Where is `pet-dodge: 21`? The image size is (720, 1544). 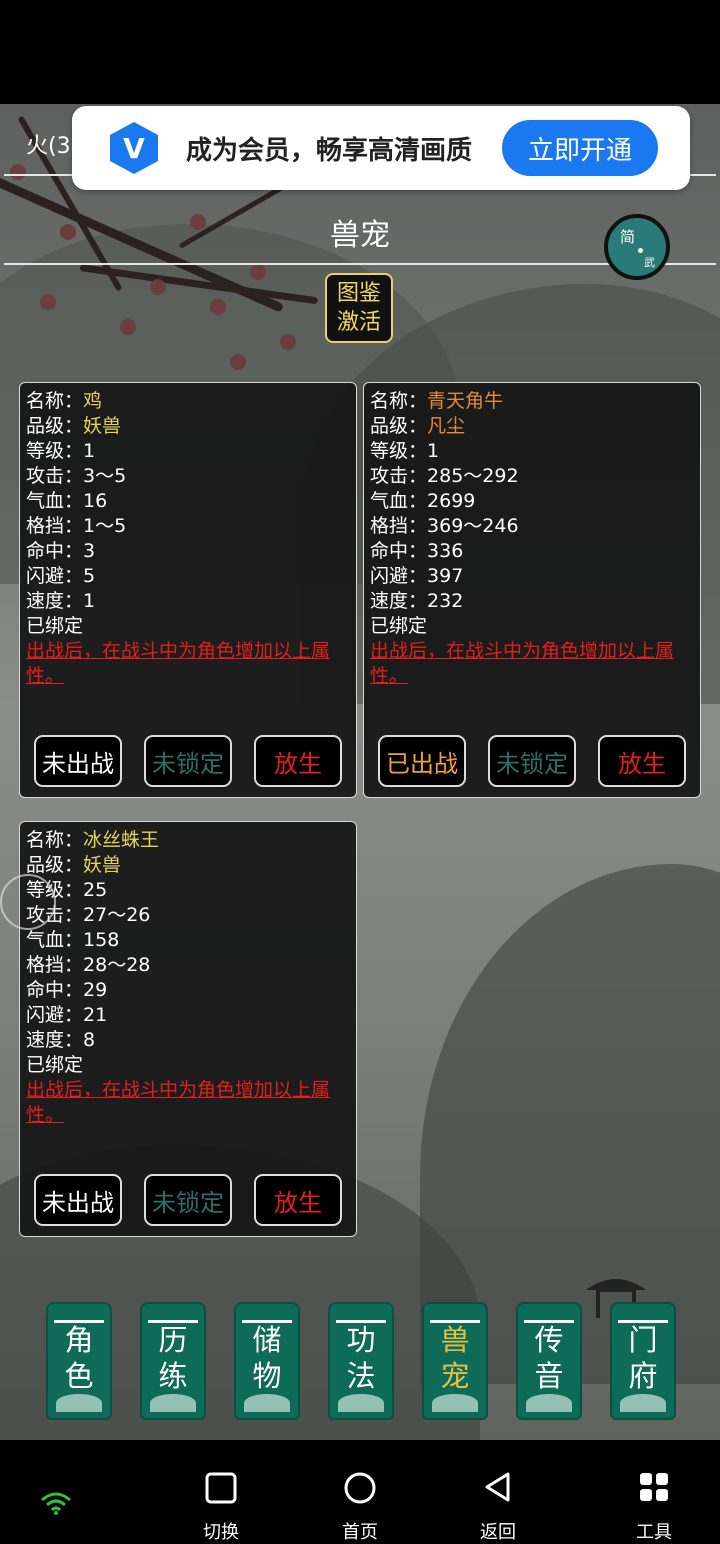
pet-dodge: 21 is located at coordinates (95, 1015).